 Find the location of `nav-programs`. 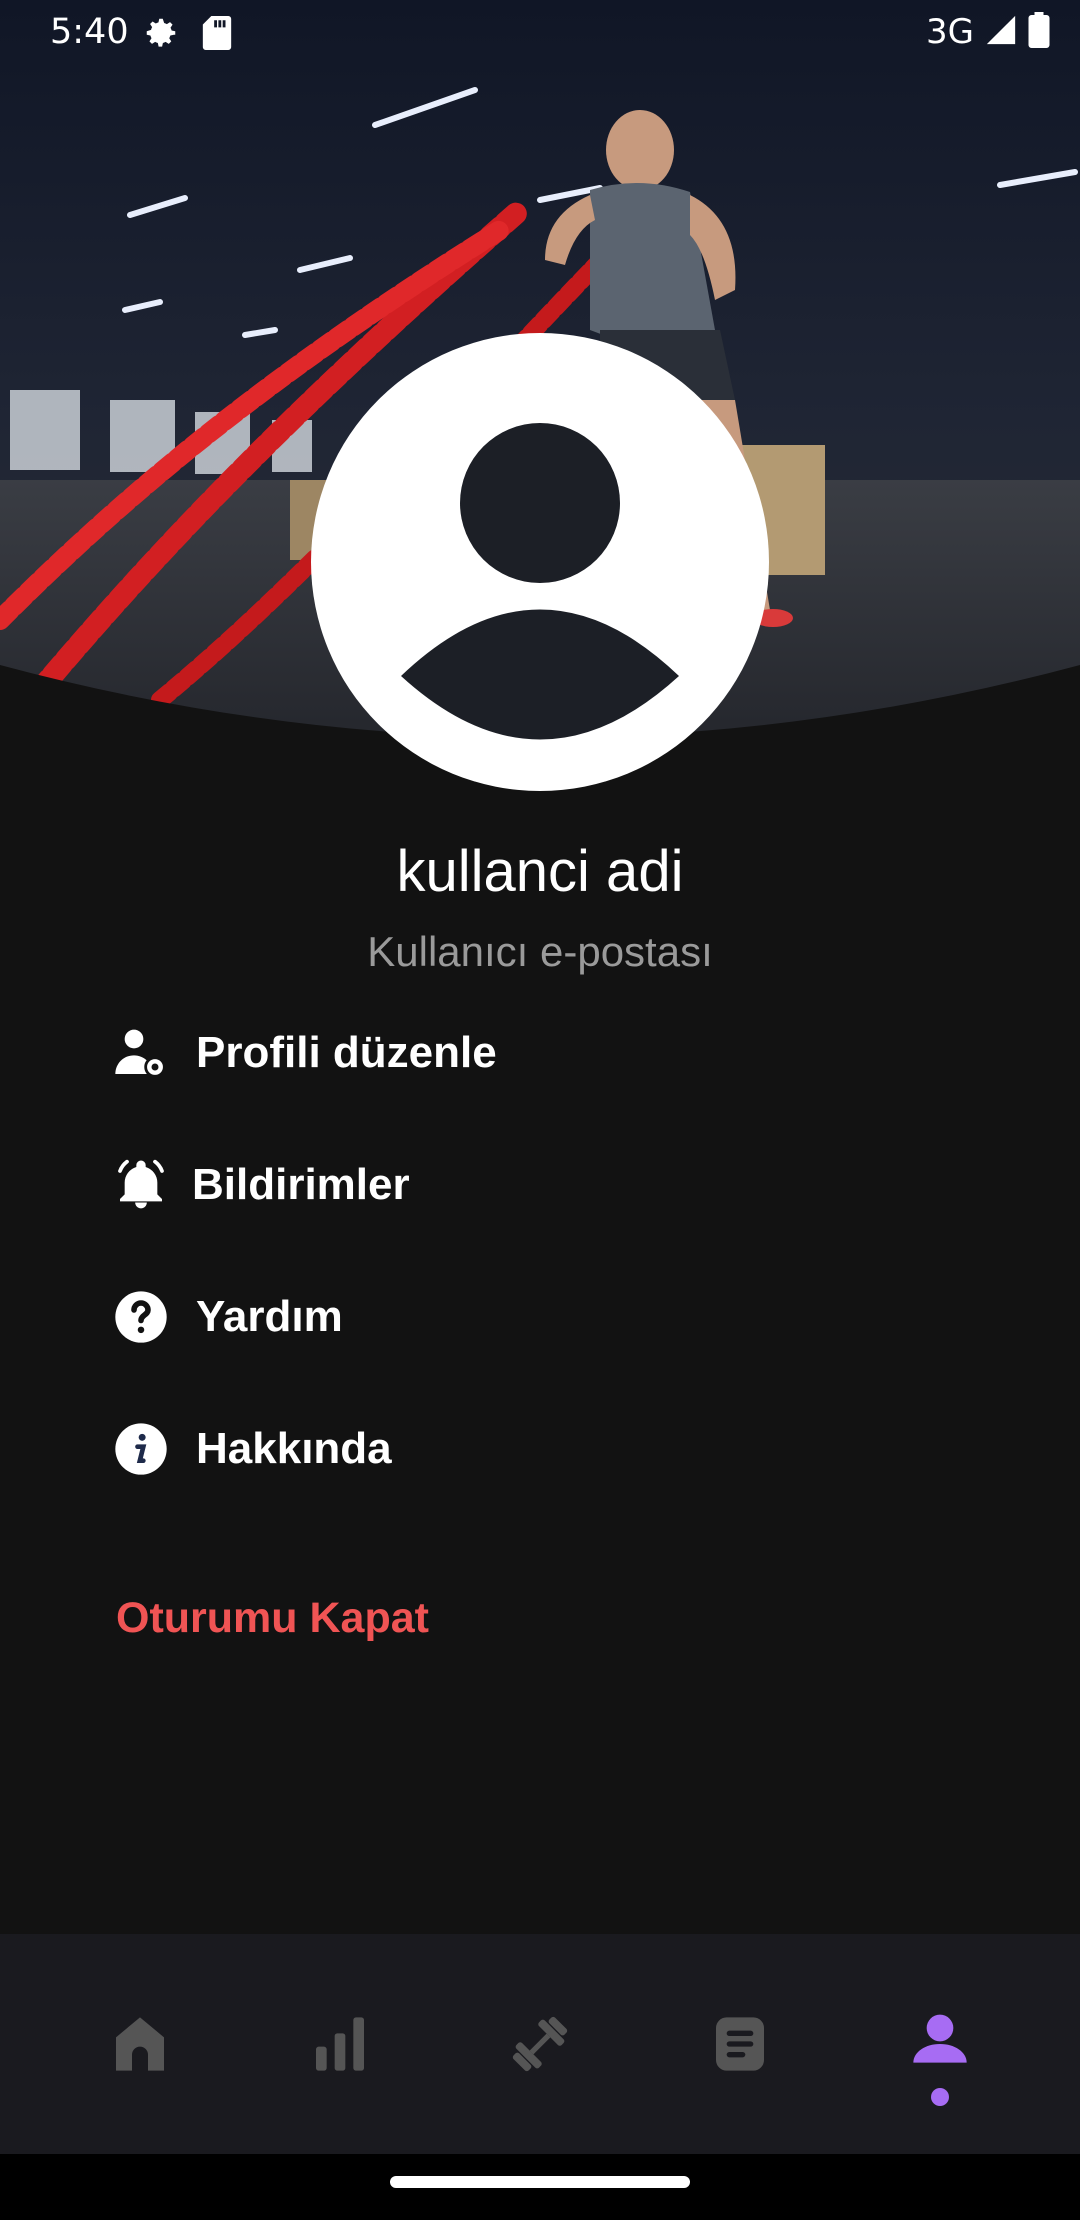

nav-programs is located at coordinates (740, 2044).